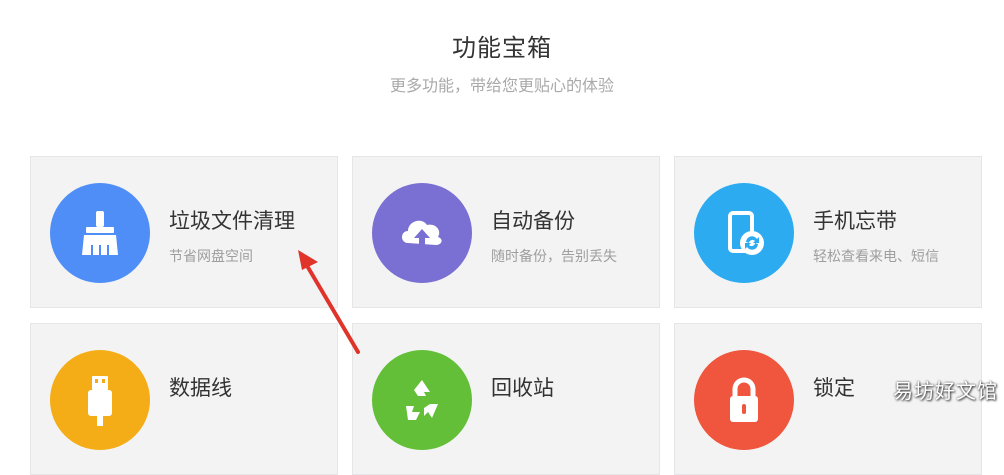 Image resolution: width=1004 pixels, height=475 pixels. What do you see at coordinates (200, 388) in the screenshot?
I see `feature-card-title: 数据线` at bounding box center [200, 388].